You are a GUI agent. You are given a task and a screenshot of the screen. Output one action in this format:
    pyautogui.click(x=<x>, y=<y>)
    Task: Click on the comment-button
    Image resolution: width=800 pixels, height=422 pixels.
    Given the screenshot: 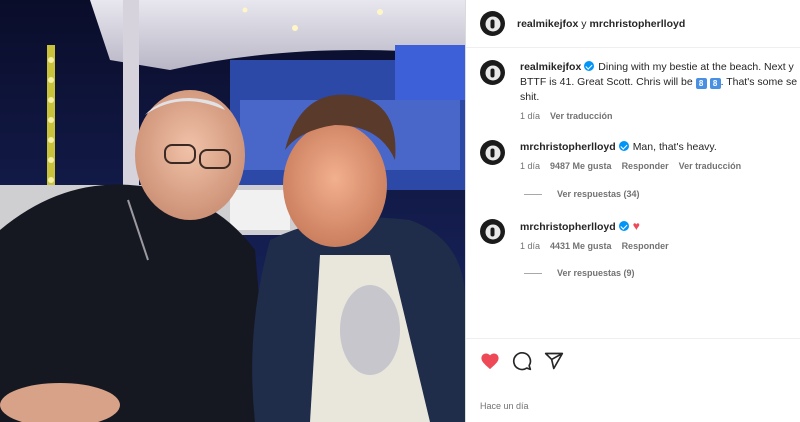 What is the action you would take?
    pyautogui.click(x=522, y=361)
    